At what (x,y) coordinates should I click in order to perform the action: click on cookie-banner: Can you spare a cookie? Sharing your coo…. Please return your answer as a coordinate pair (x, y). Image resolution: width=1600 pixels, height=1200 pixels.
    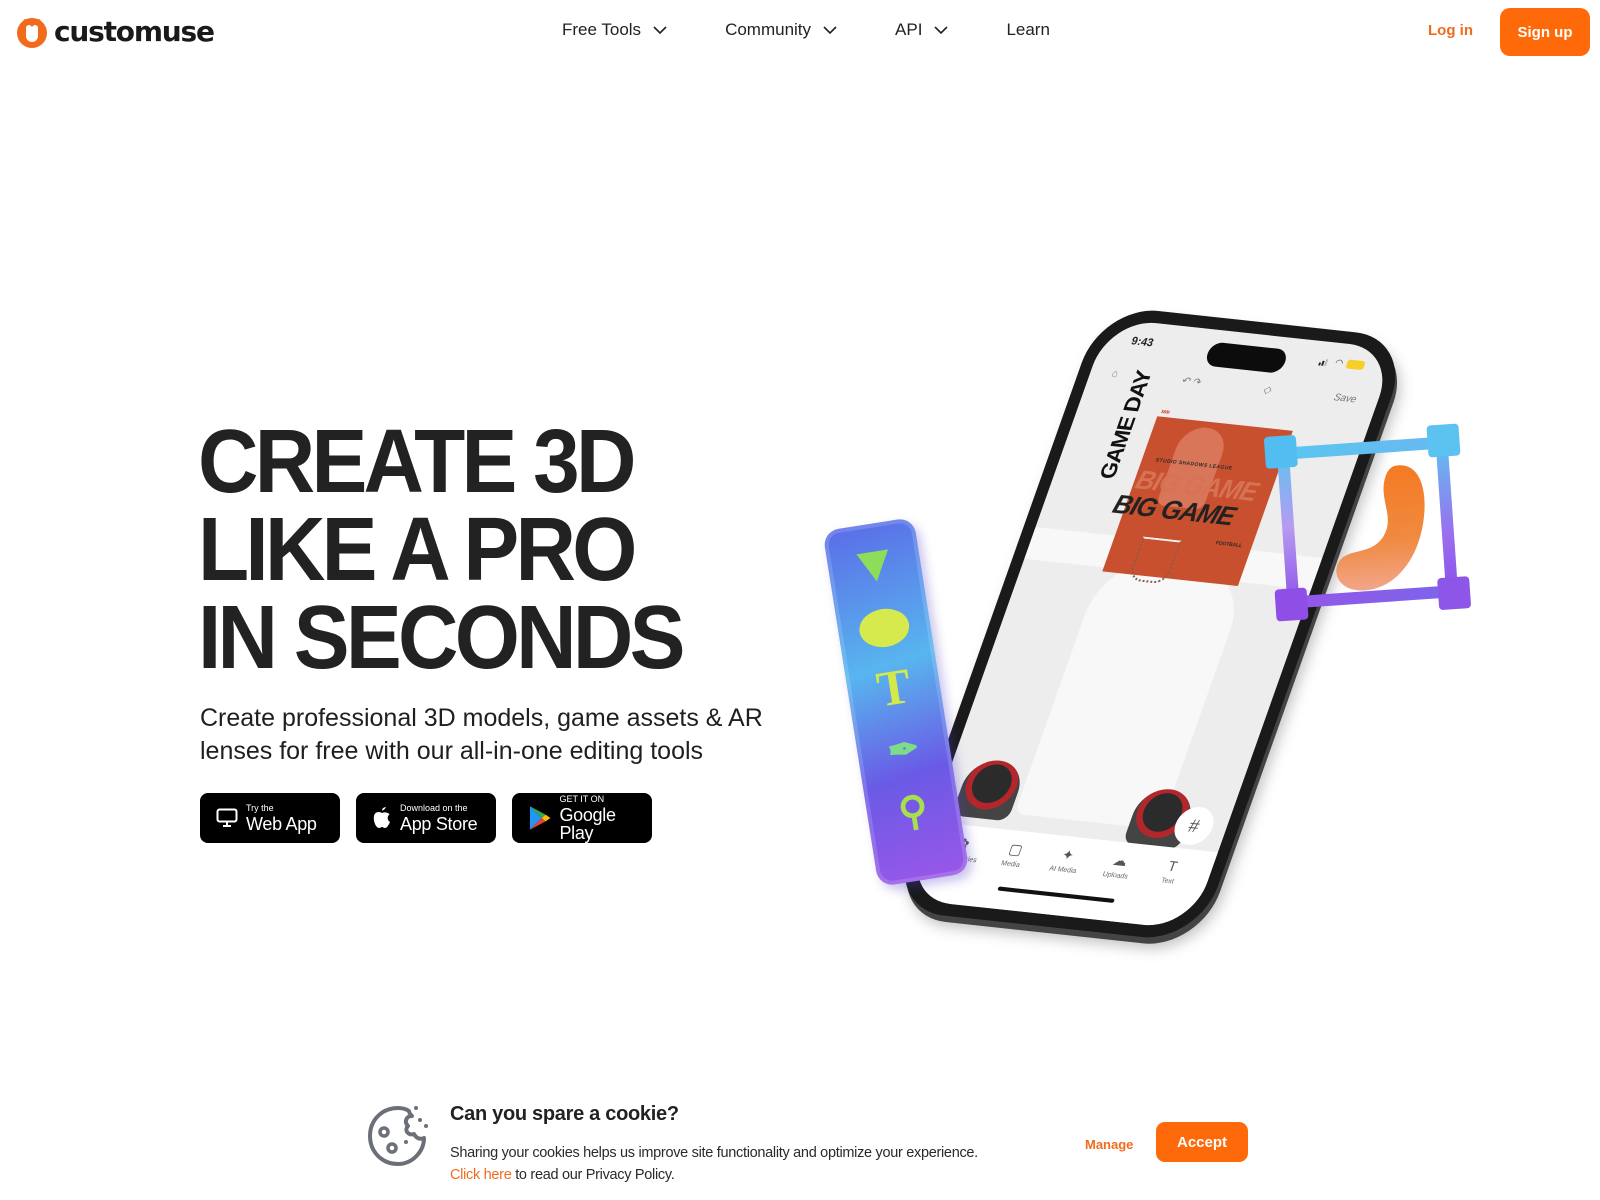
    Looking at the image, I should click on (800, 1140).